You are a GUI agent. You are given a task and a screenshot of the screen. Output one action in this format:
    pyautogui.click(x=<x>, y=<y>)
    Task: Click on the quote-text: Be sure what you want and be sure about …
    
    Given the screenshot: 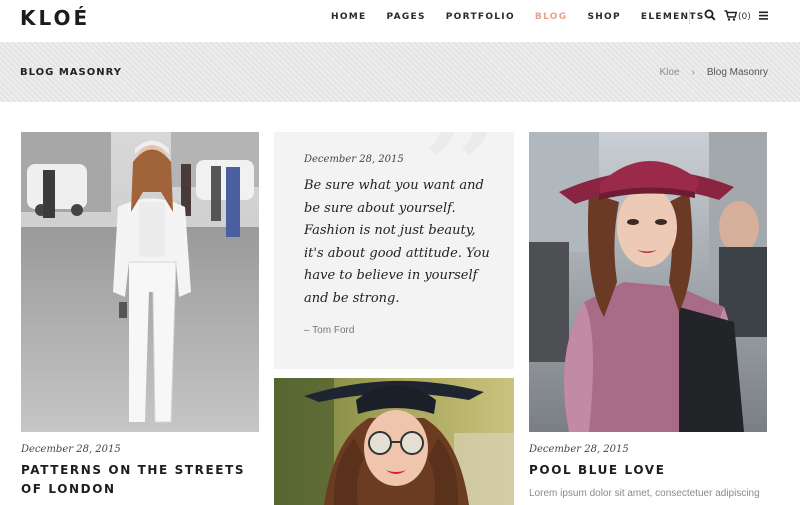 What is the action you would take?
    pyautogui.click(x=397, y=242)
    